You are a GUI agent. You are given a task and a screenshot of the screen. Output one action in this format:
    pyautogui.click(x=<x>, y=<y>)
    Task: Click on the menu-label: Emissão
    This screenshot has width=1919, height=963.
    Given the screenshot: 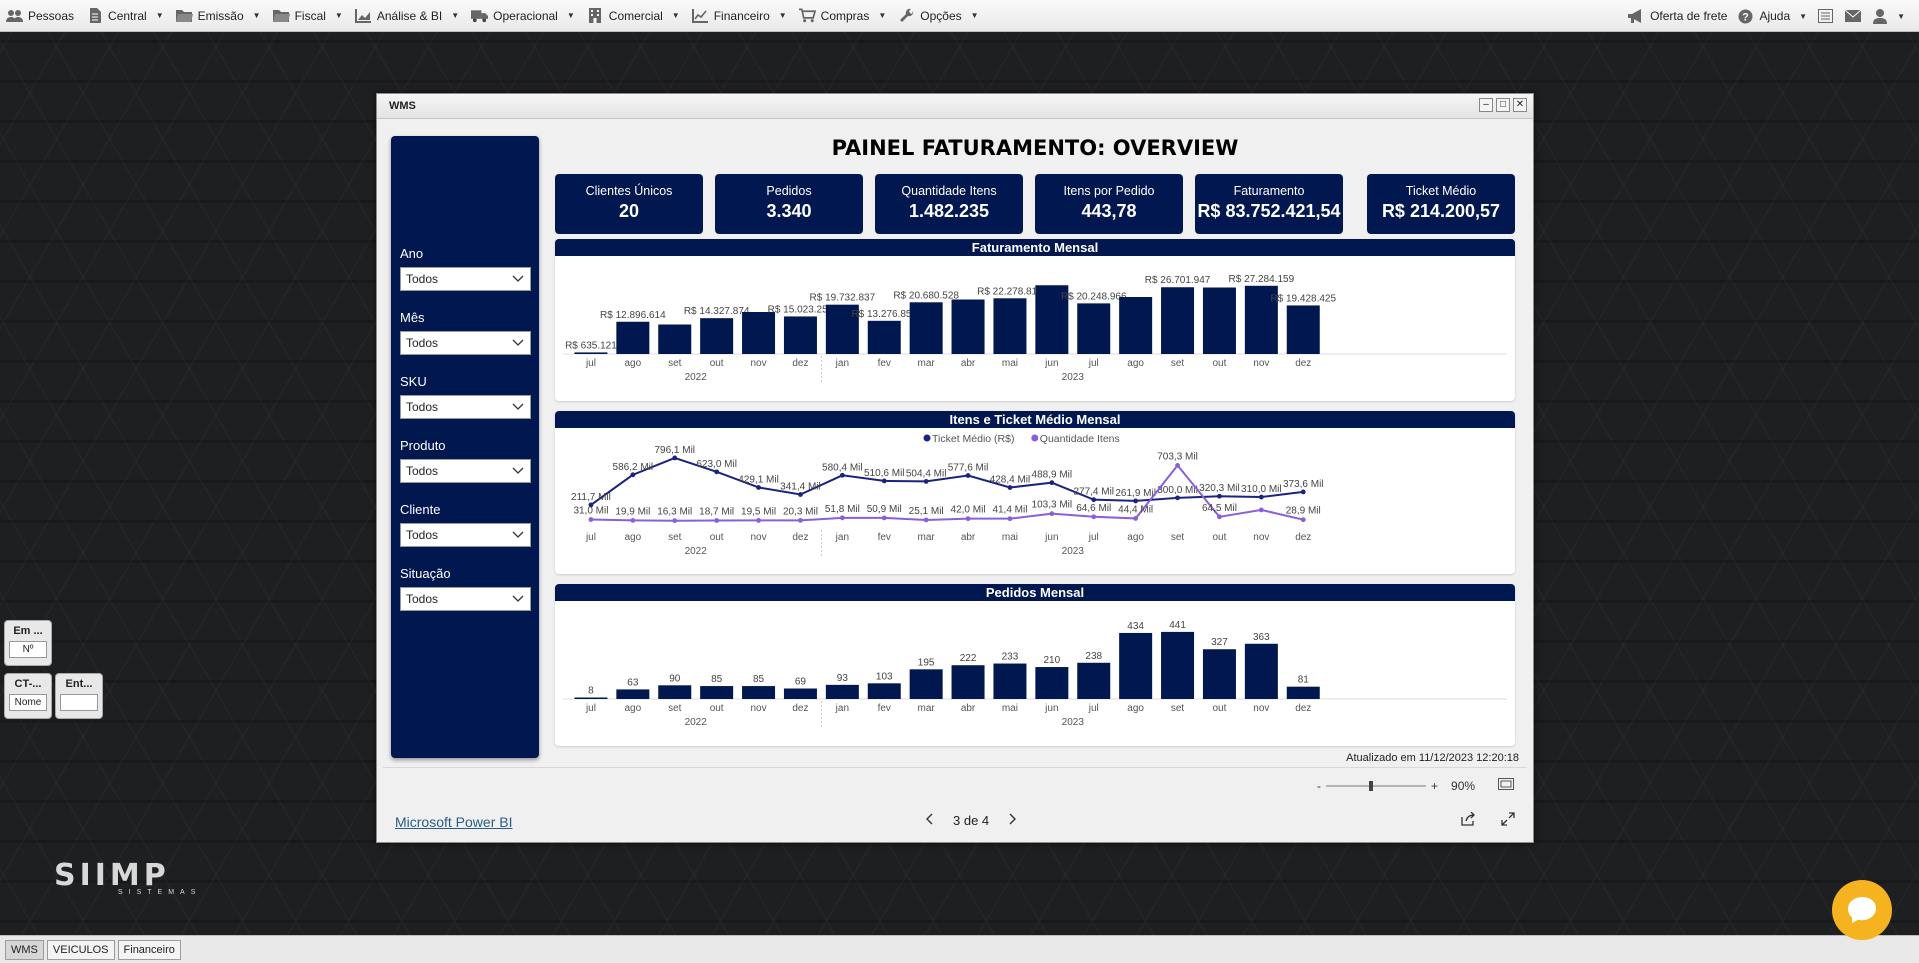 What is the action you would take?
    pyautogui.click(x=220, y=15)
    